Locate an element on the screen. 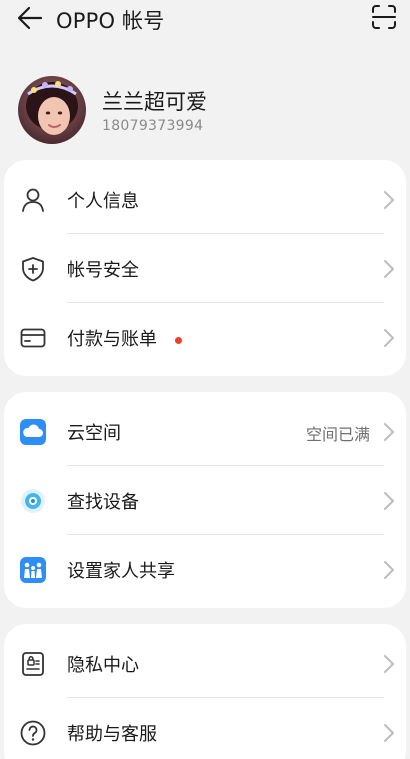 The width and height of the screenshot is (410, 759). page-title: OPPO 帐号 is located at coordinates (110, 21).